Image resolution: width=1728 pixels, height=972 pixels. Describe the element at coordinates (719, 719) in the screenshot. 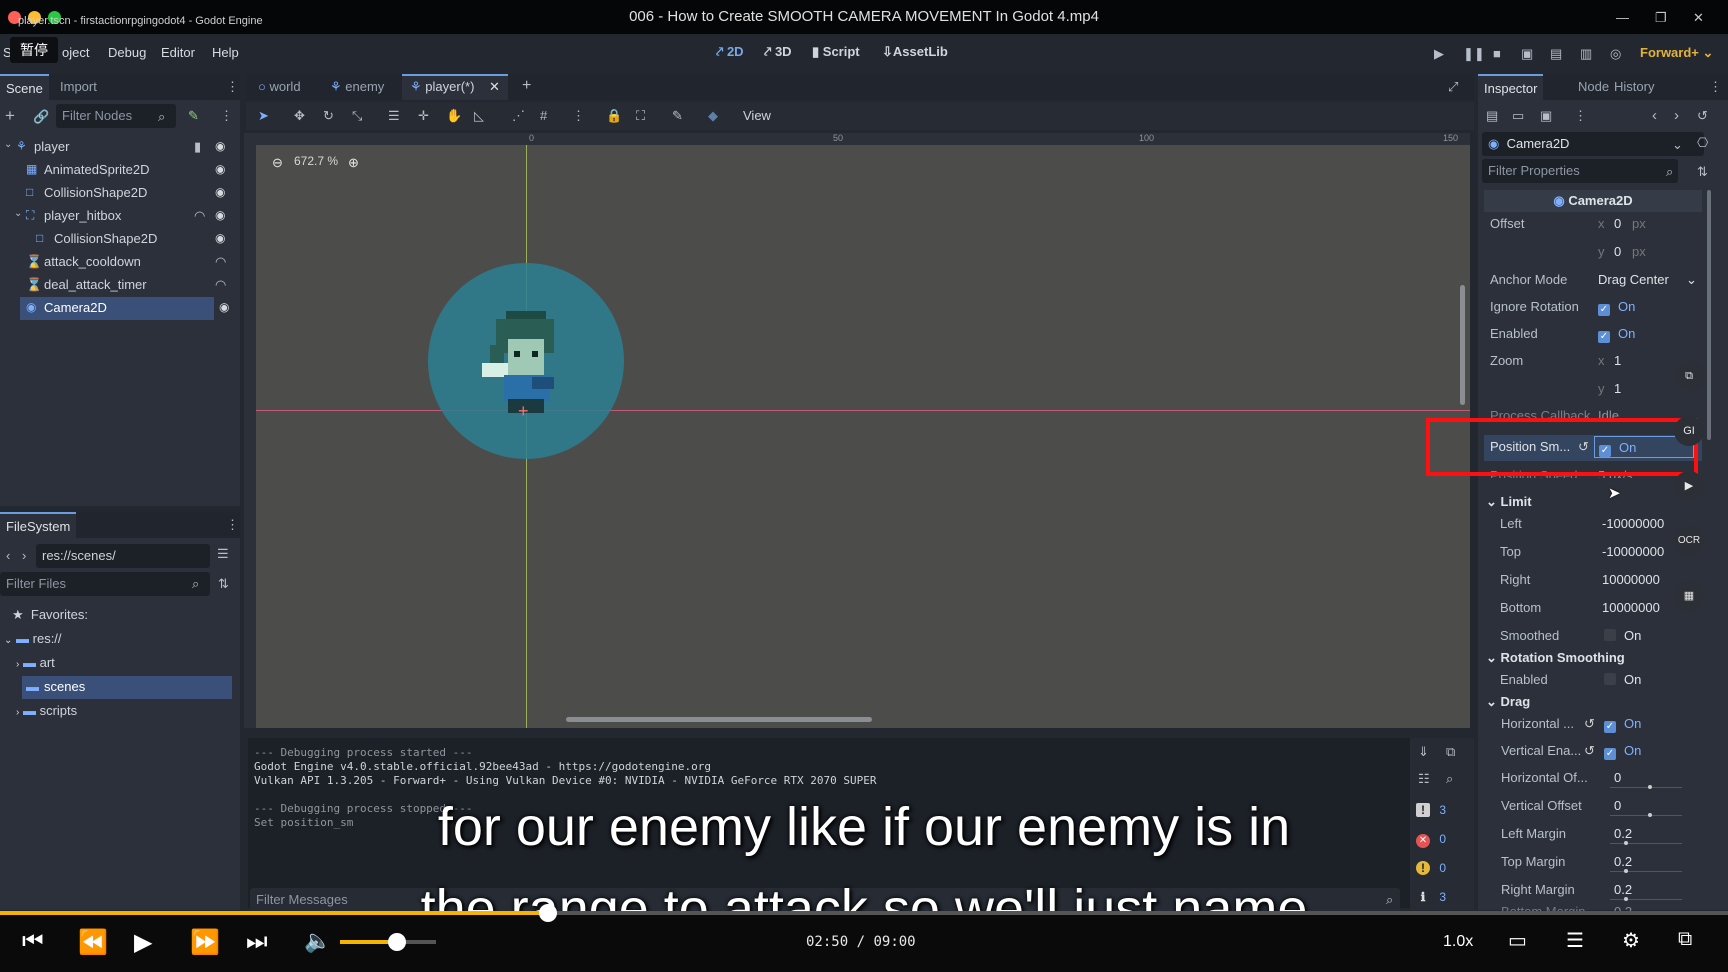

I see `horizontal-scrollbar` at that location.